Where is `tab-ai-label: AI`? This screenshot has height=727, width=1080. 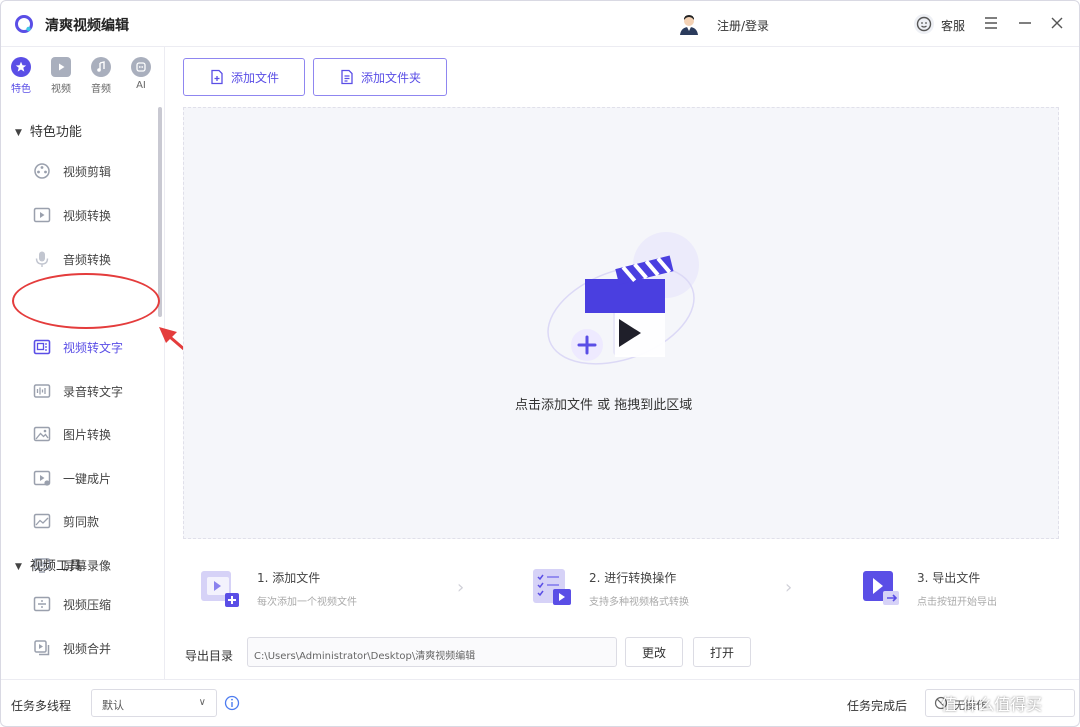
tab-ai-label: AI is located at coordinates (141, 85).